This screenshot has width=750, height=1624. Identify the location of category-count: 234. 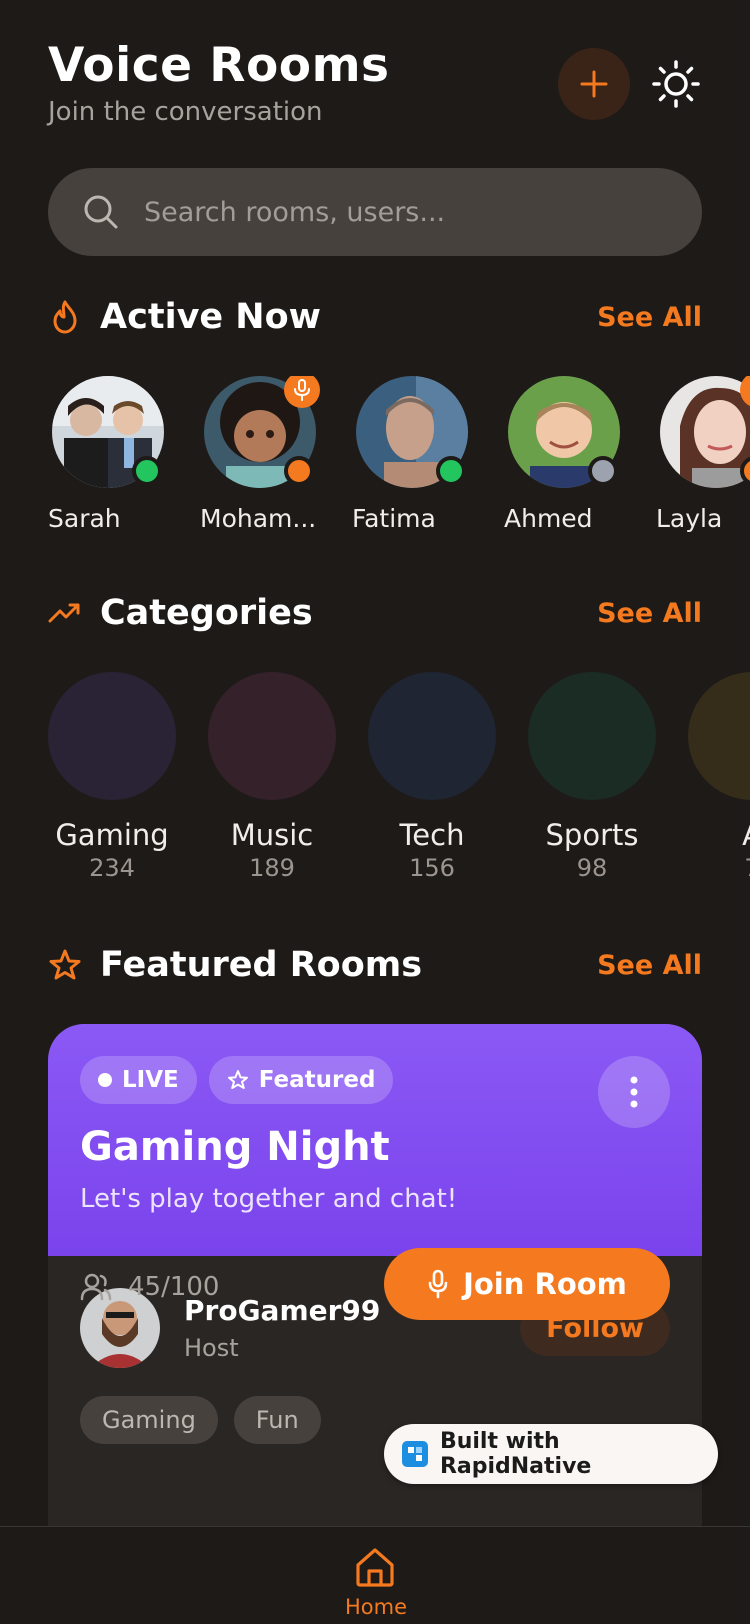
(112, 868).